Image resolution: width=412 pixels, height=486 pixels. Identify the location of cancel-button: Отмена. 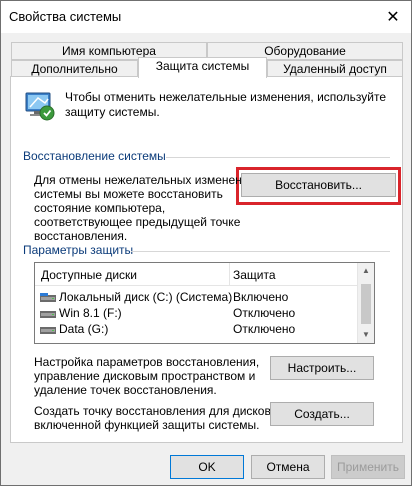
(288, 467).